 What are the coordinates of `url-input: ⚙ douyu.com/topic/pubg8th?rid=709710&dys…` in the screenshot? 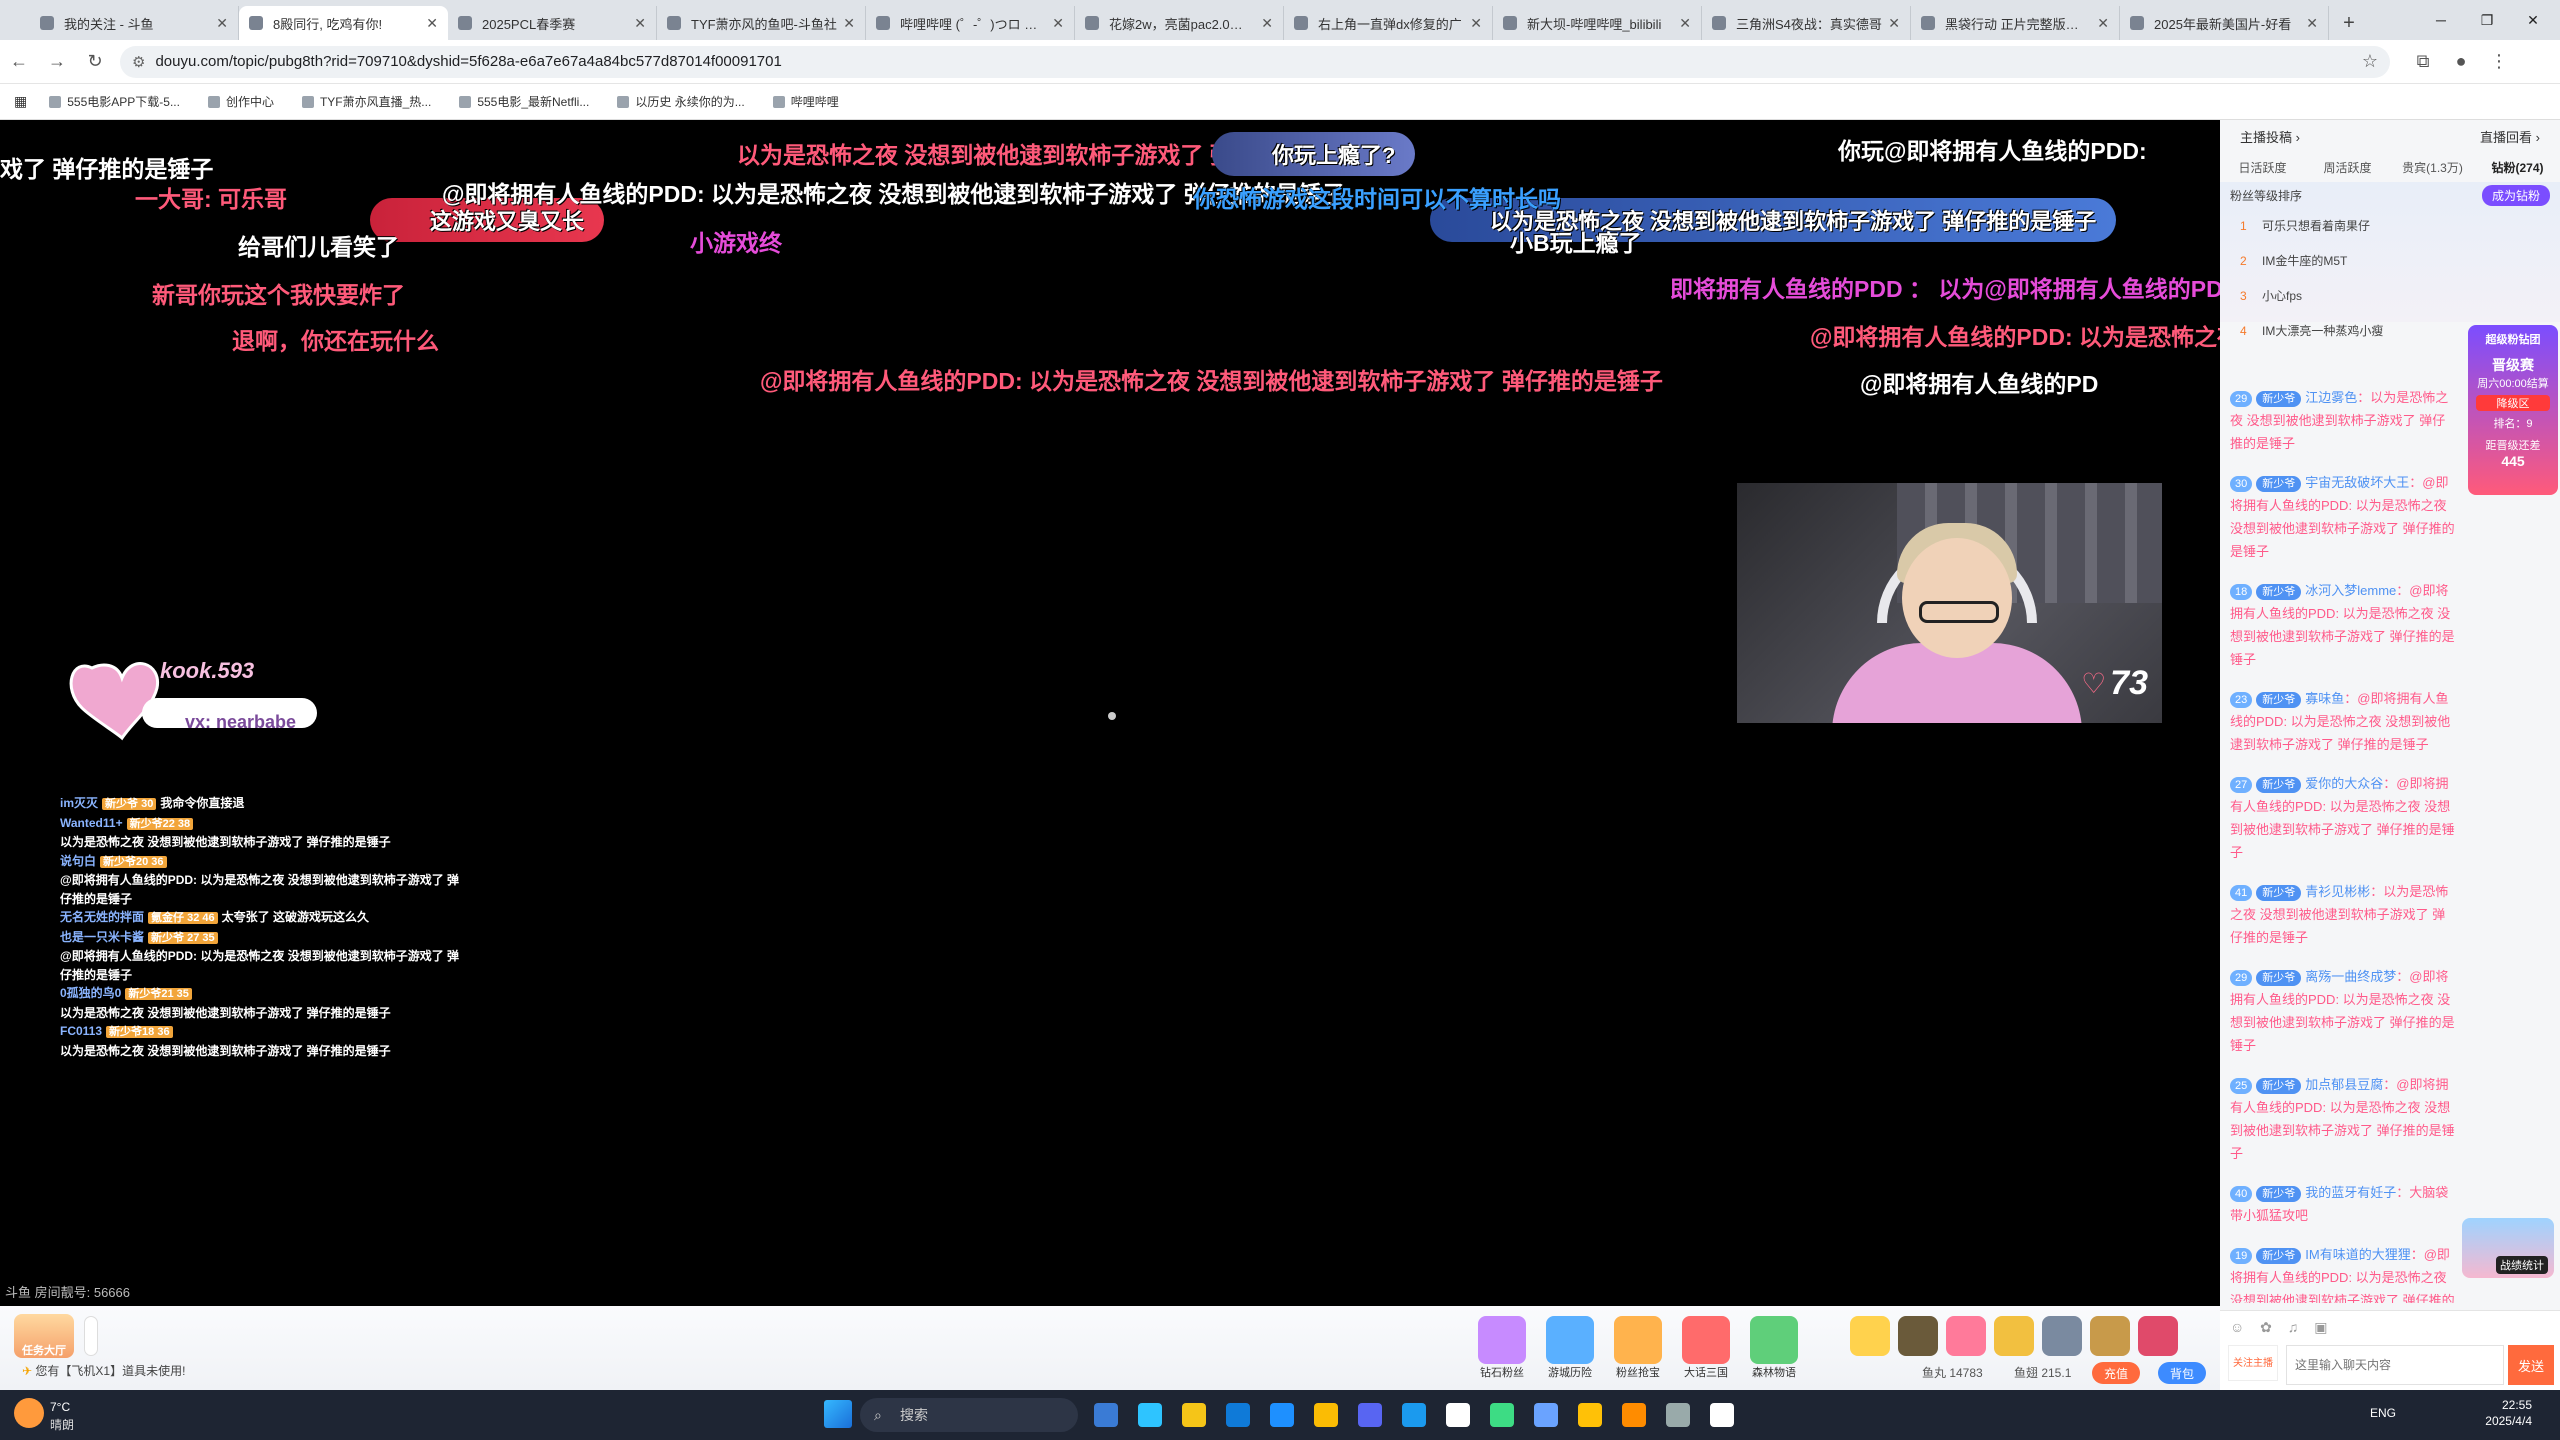 It's located at (1255, 61).